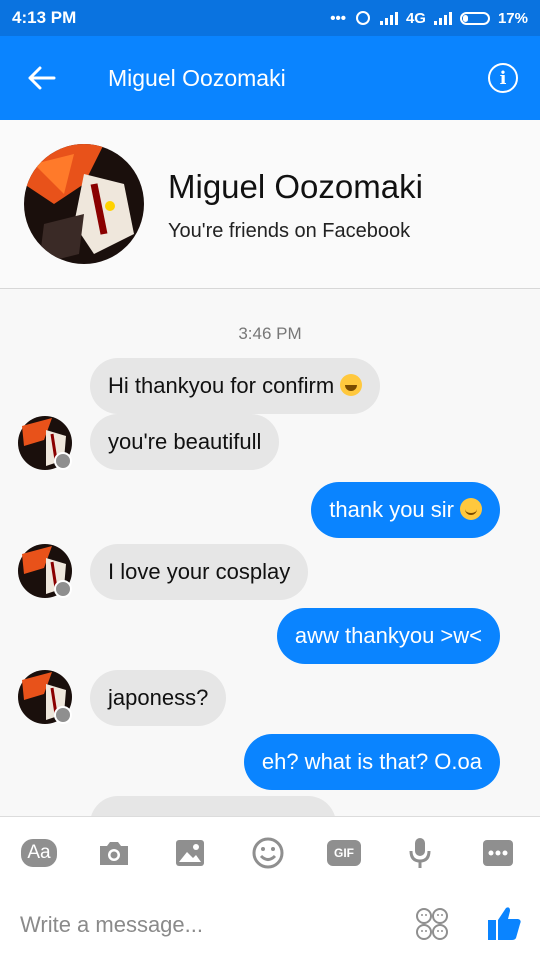 Image resolution: width=540 pixels, height=960 pixels. I want to click on incoming-message: Hi thankyou for confirm, so click(235, 386).